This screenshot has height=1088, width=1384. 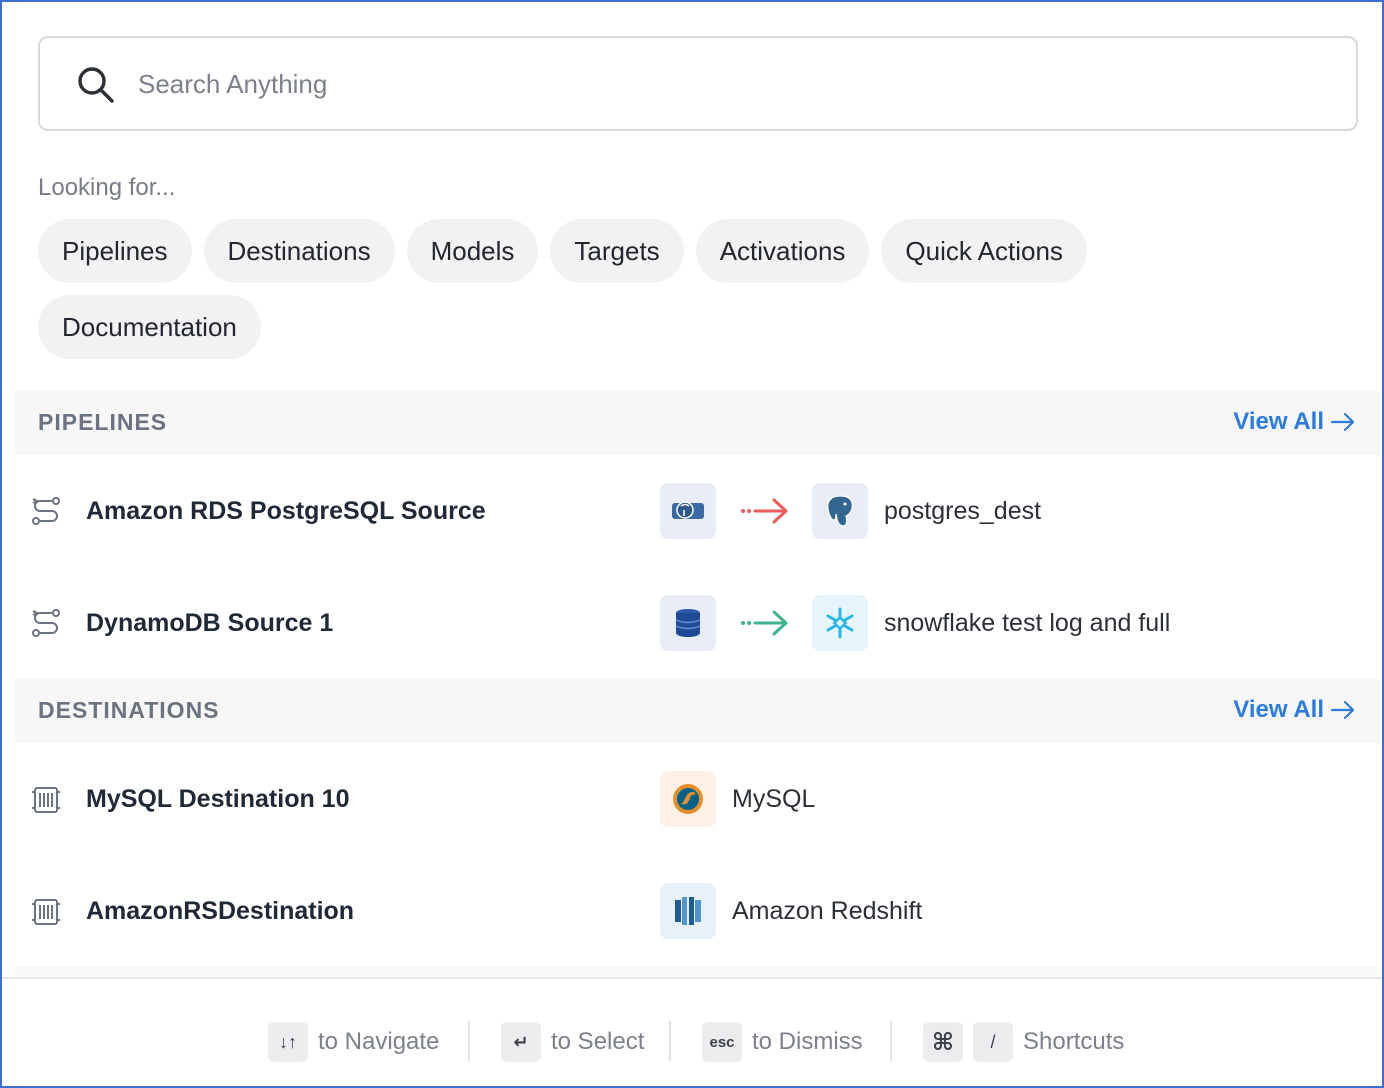 What do you see at coordinates (96, 85) in the screenshot?
I see `search-icon` at bounding box center [96, 85].